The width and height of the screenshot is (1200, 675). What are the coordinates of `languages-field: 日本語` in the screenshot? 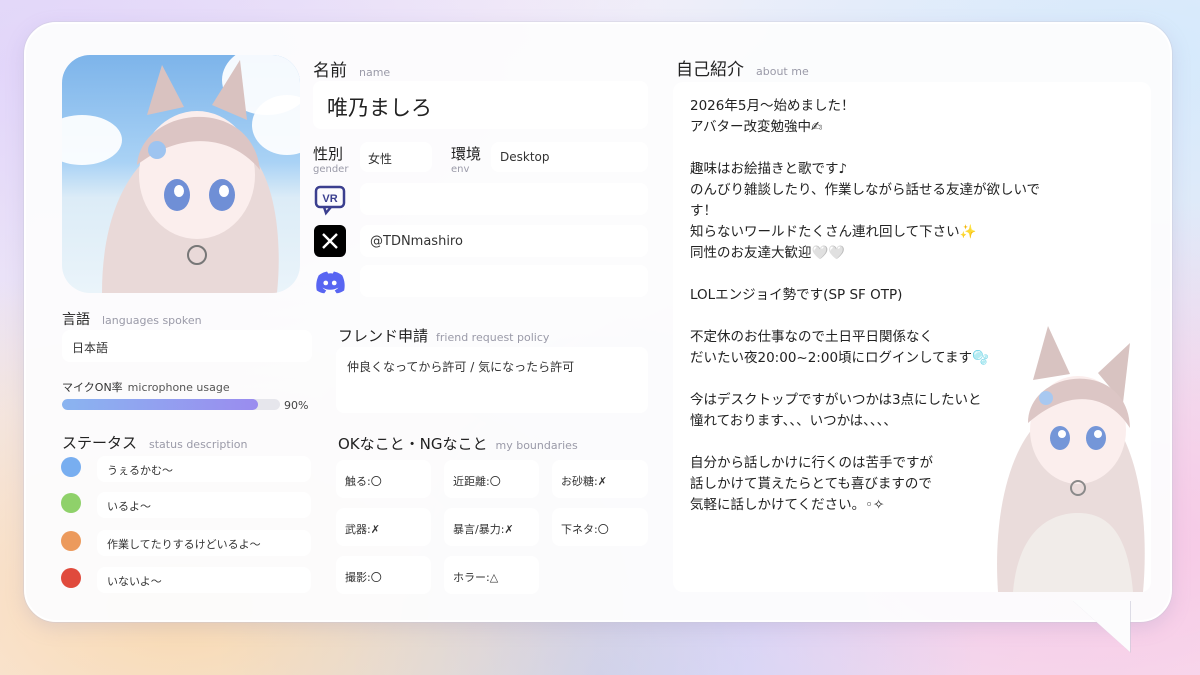 It's located at (187, 346).